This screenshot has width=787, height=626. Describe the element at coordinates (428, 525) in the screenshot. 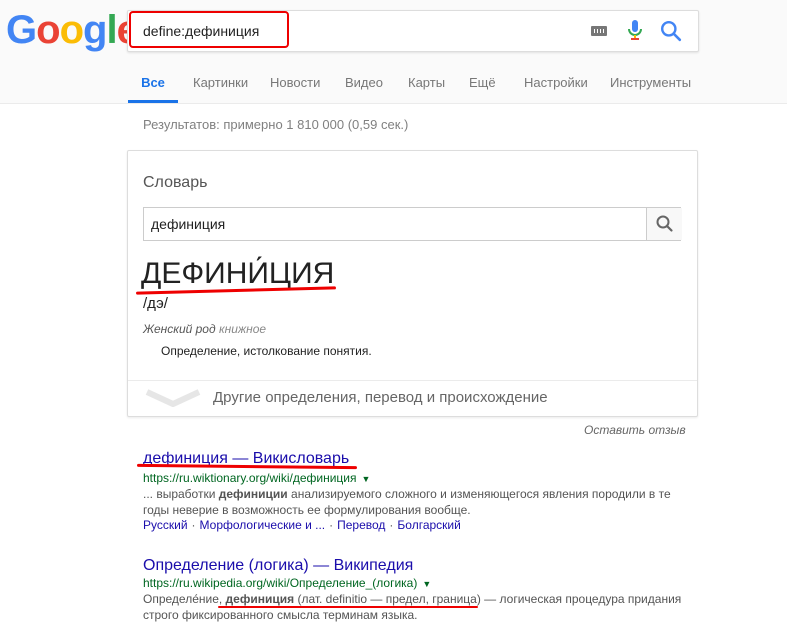

I see `sitelink: Болгарский` at that location.